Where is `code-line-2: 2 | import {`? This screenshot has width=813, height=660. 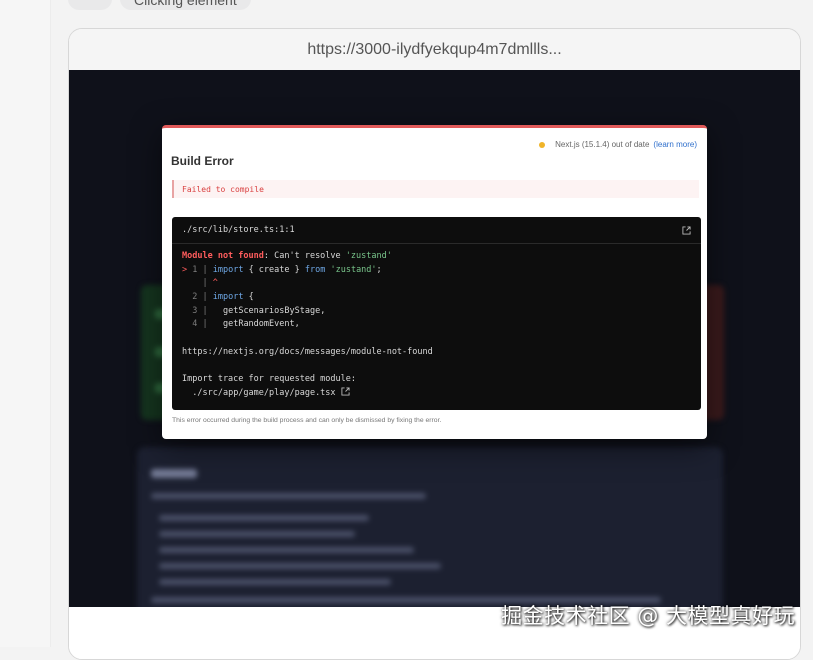 code-line-2: 2 | import { is located at coordinates (223, 297).